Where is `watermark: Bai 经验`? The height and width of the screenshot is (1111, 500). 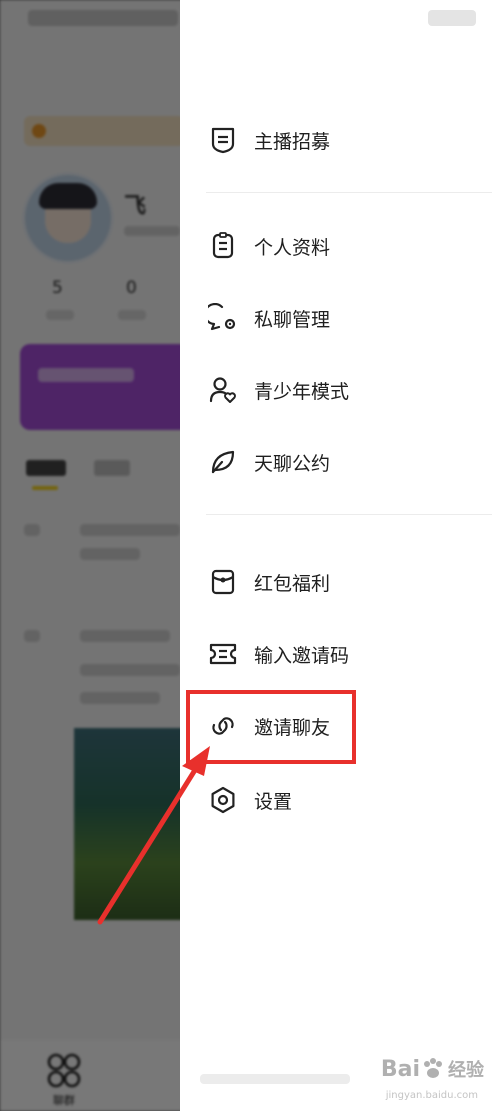 watermark: Bai 经验 is located at coordinates (432, 1069).